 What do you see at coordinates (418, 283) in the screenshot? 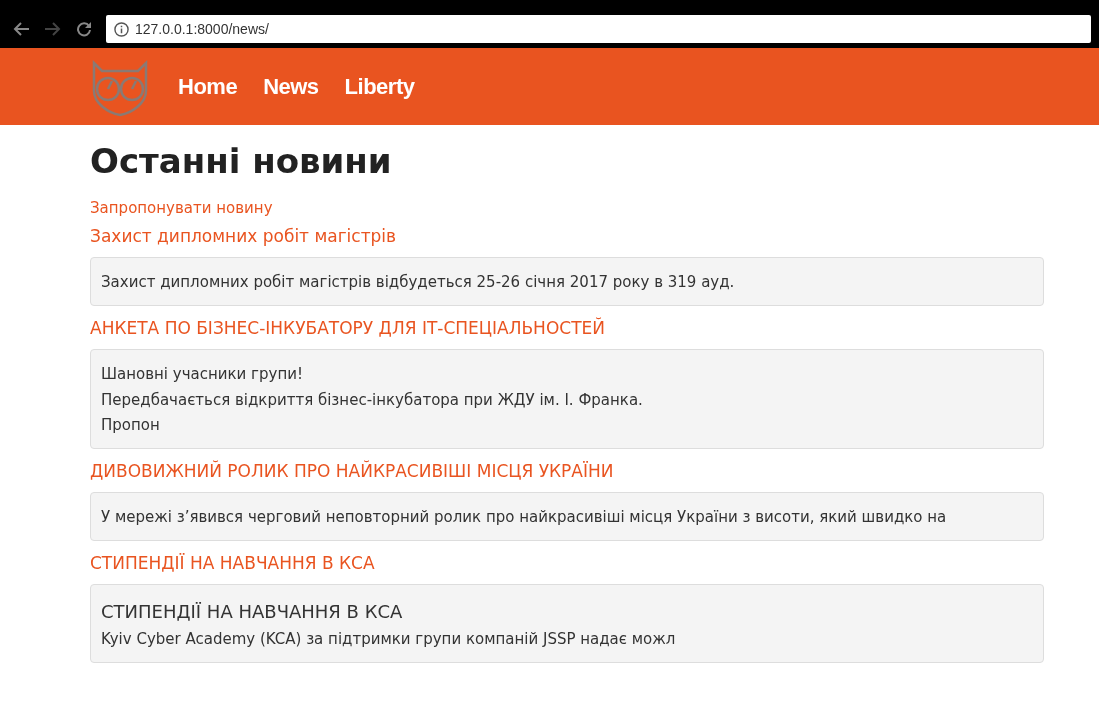
I see `preview-text: Захист дипломних робіт магістрів відбудеться 25-26 січня 2017 року в 319 ауд.` at bounding box center [418, 283].